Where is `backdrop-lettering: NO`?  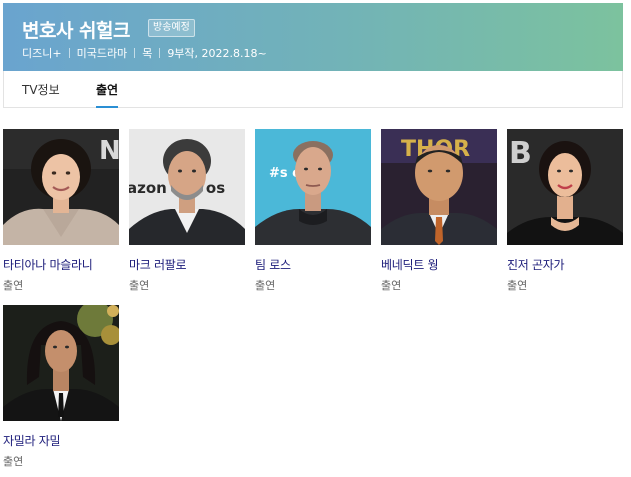 backdrop-lettering: NO is located at coordinates (109, 151).